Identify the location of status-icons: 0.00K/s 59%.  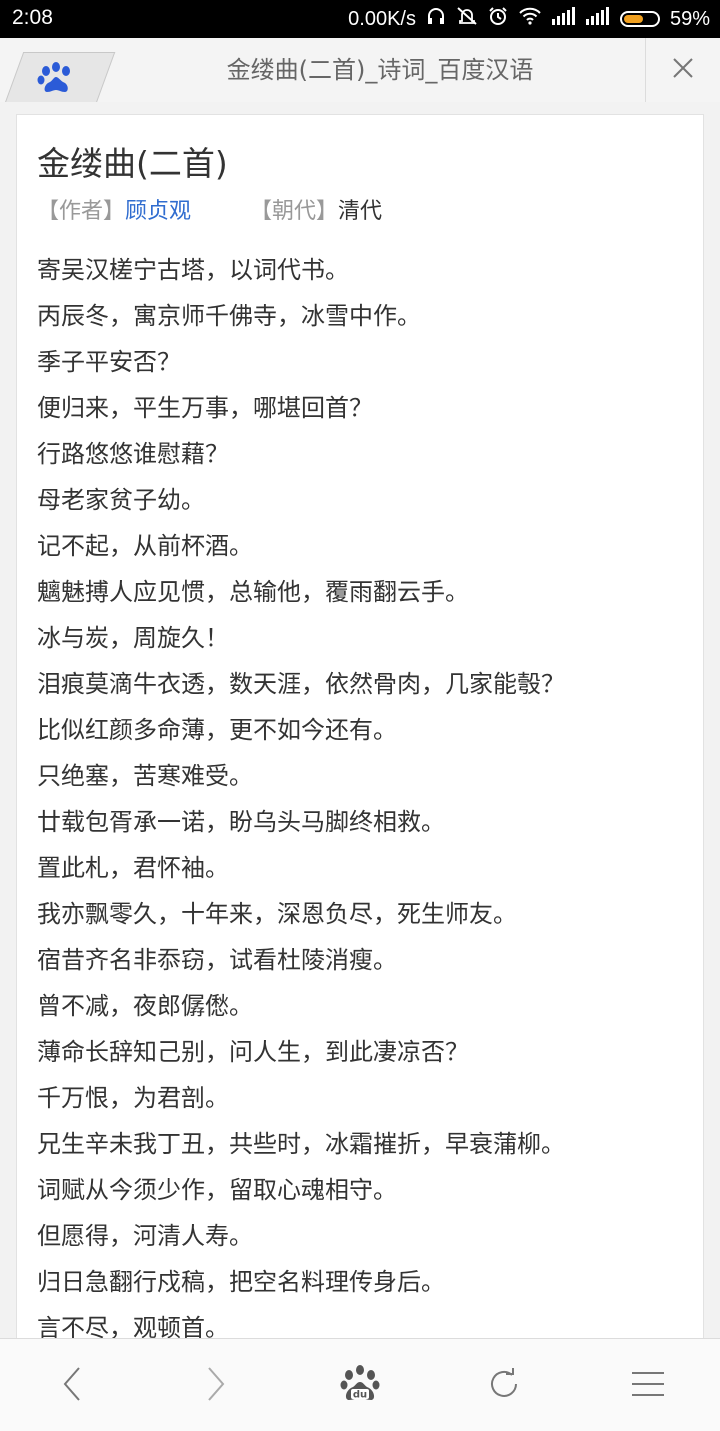
(529, 19).